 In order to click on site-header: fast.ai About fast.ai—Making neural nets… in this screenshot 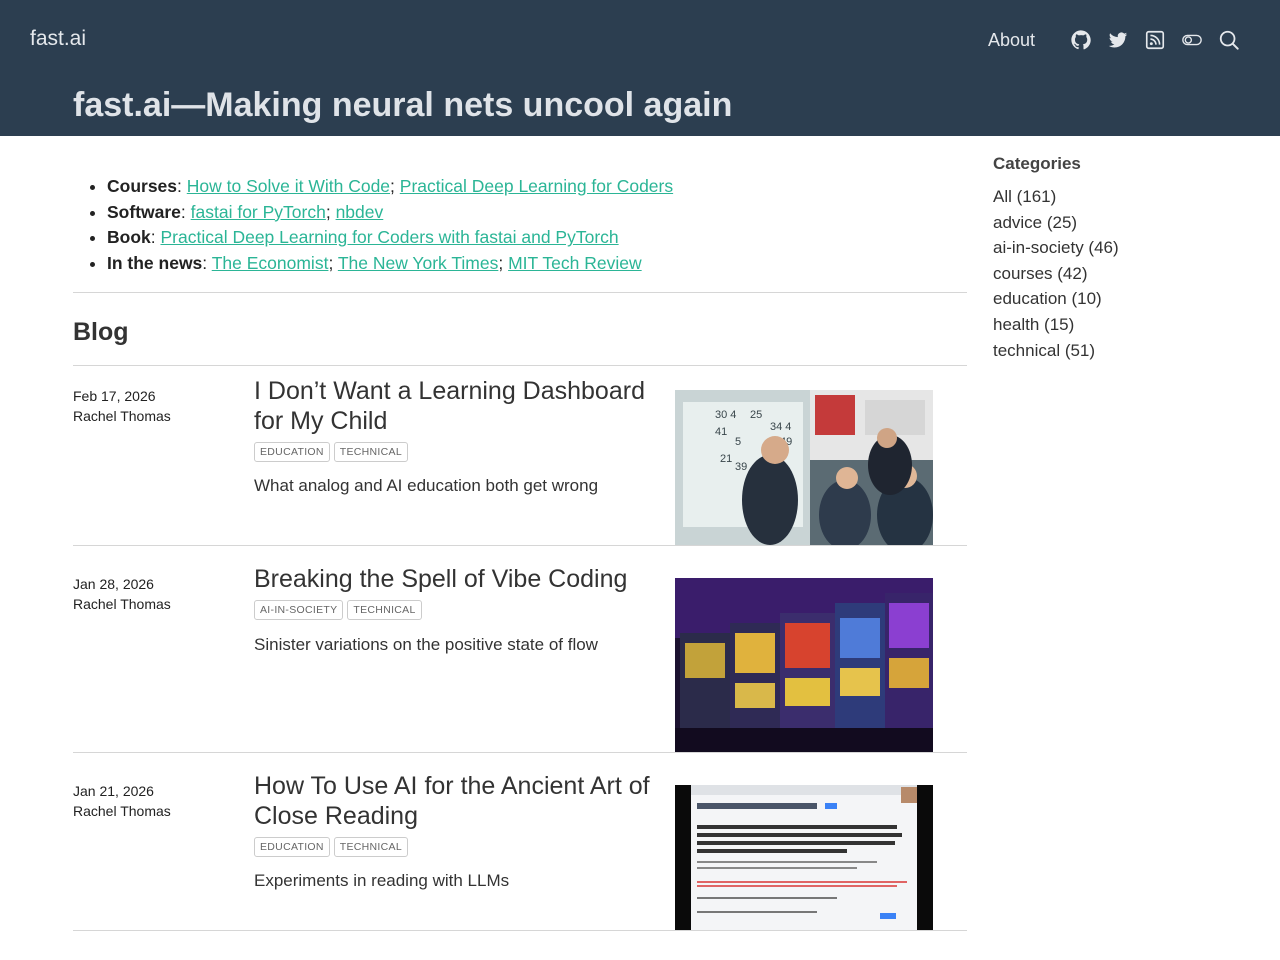, I will do `click(640, 68)`.